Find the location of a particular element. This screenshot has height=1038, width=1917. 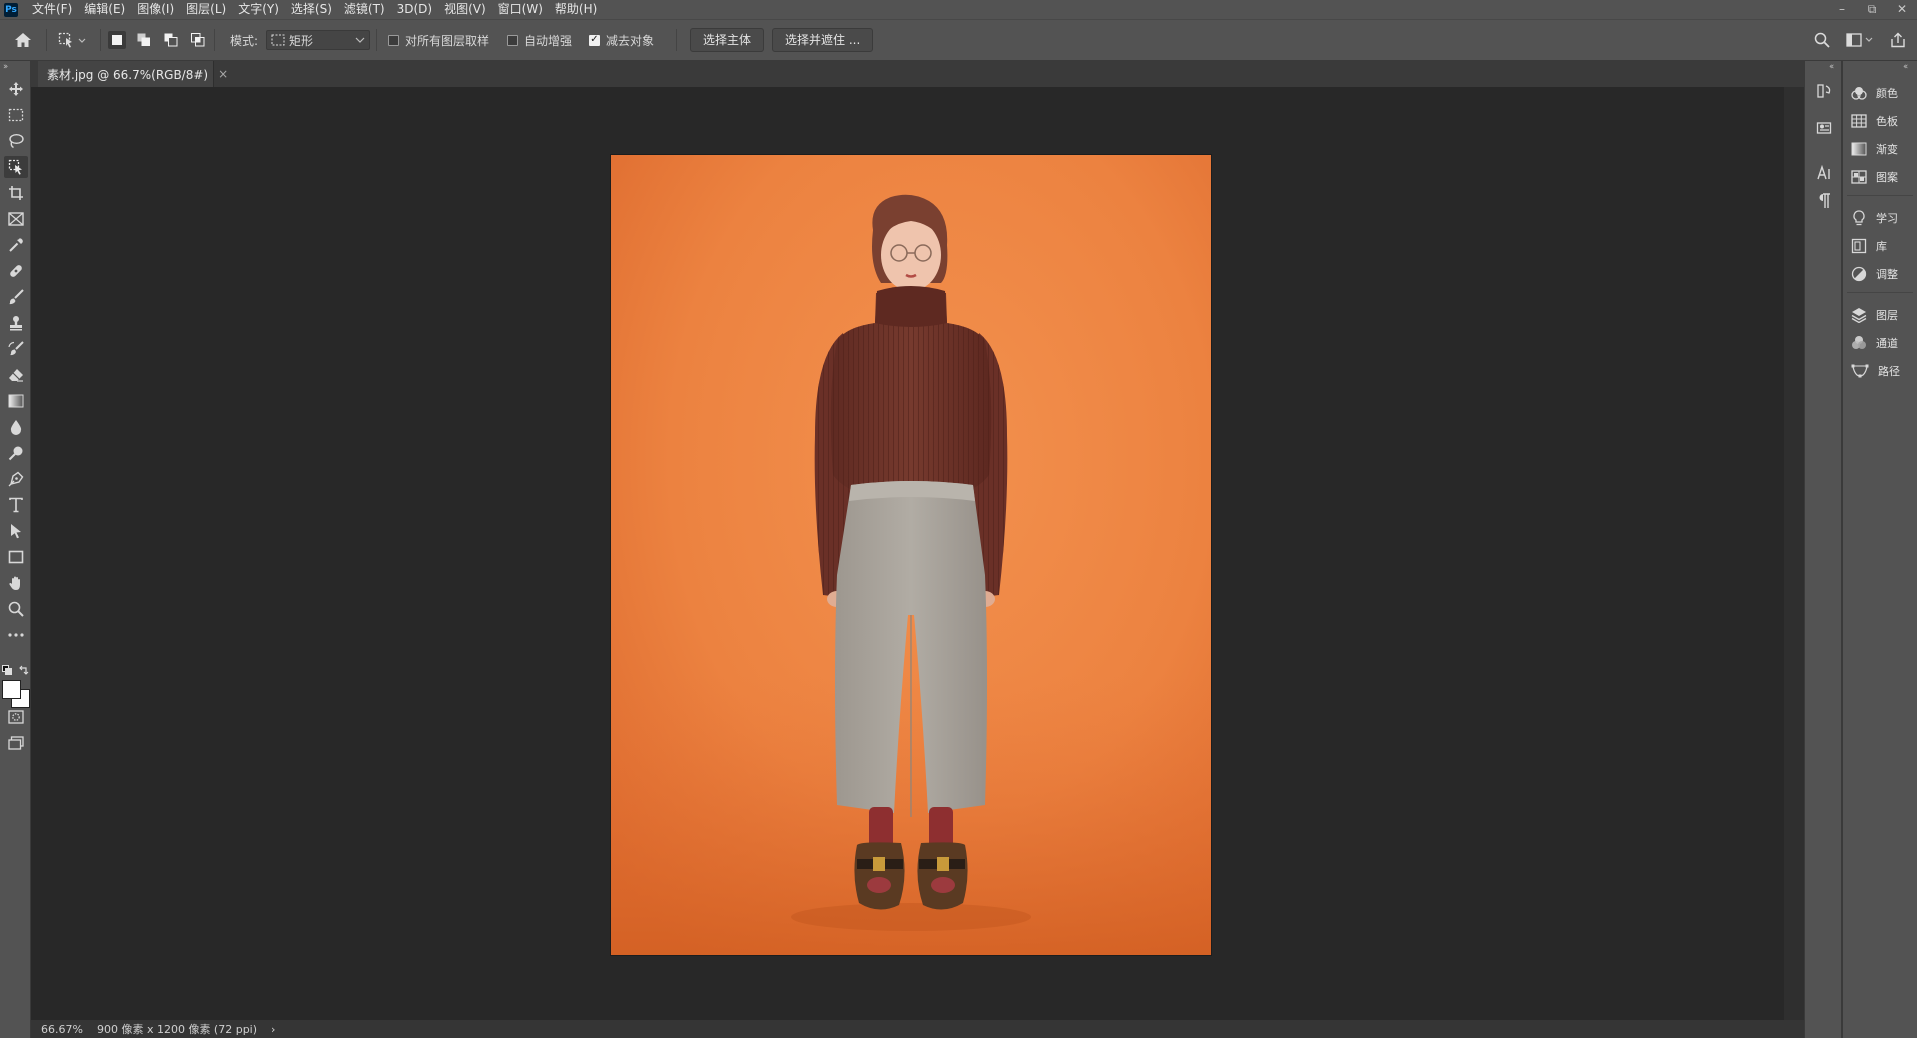

eyedropper-tool is located at coordinates (16, 245).